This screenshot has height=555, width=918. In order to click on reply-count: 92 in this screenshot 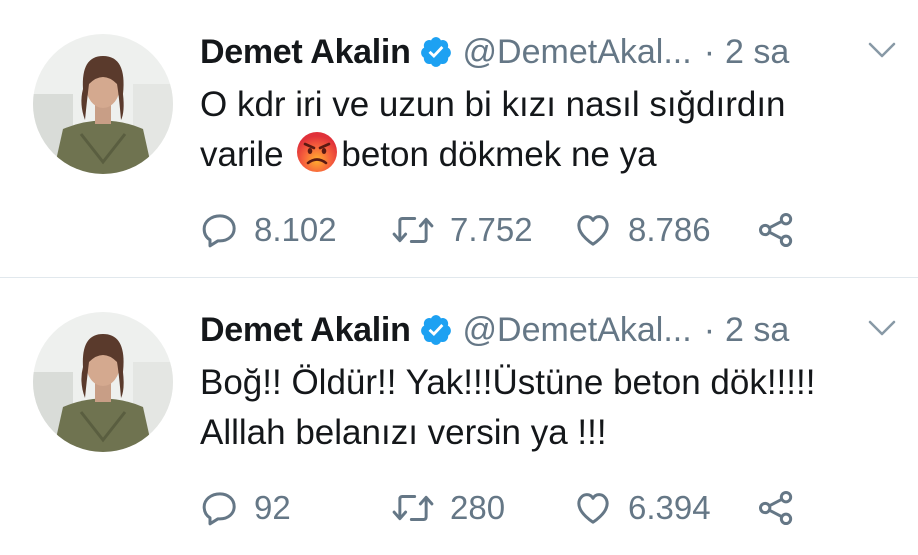, I will do `click(272, 507)`.